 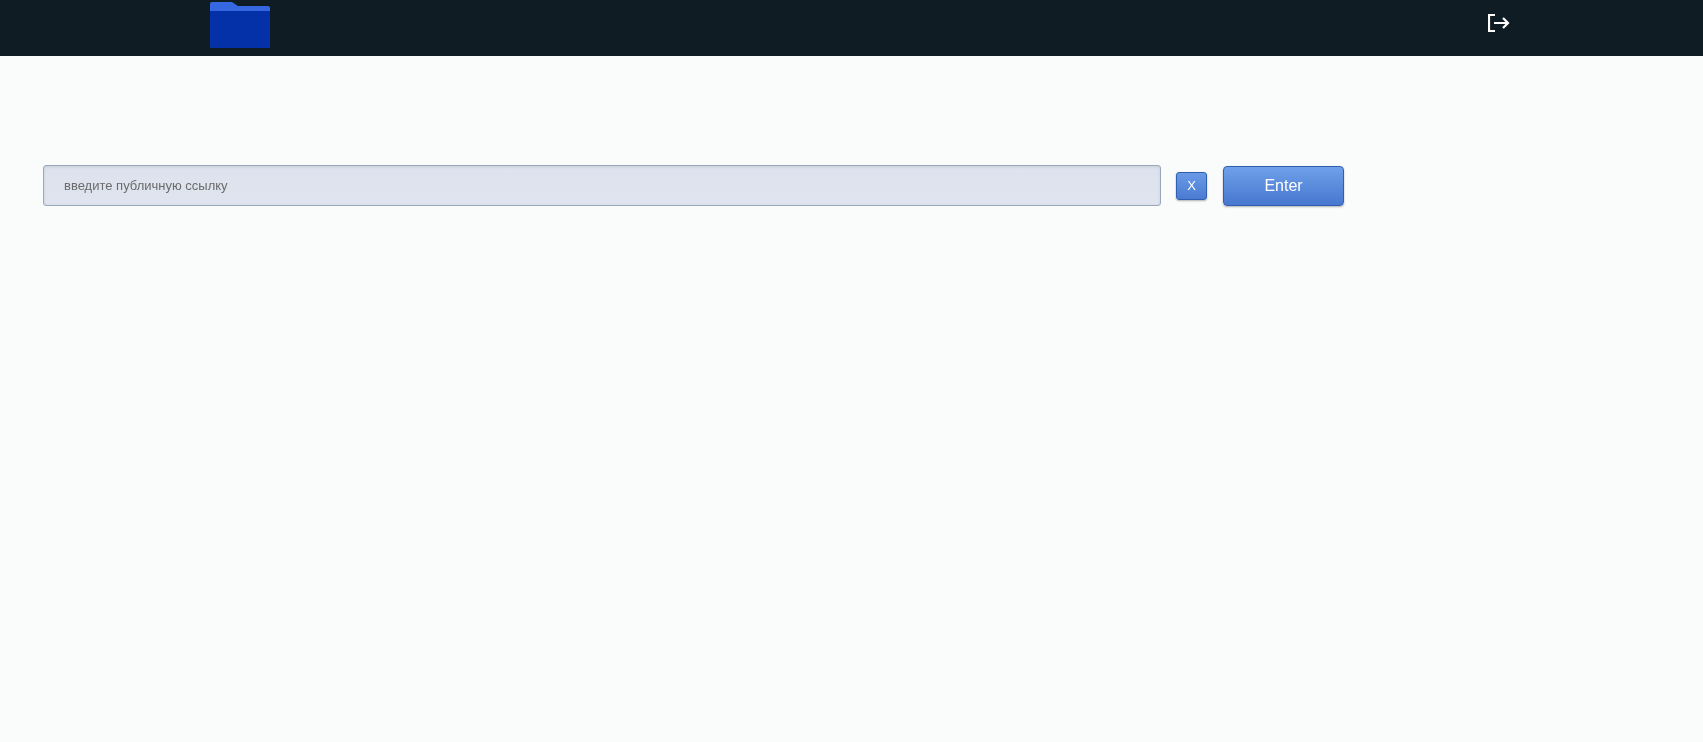 I want to click on link-input: введите публичную ссылку, so click(x=602, y=185).